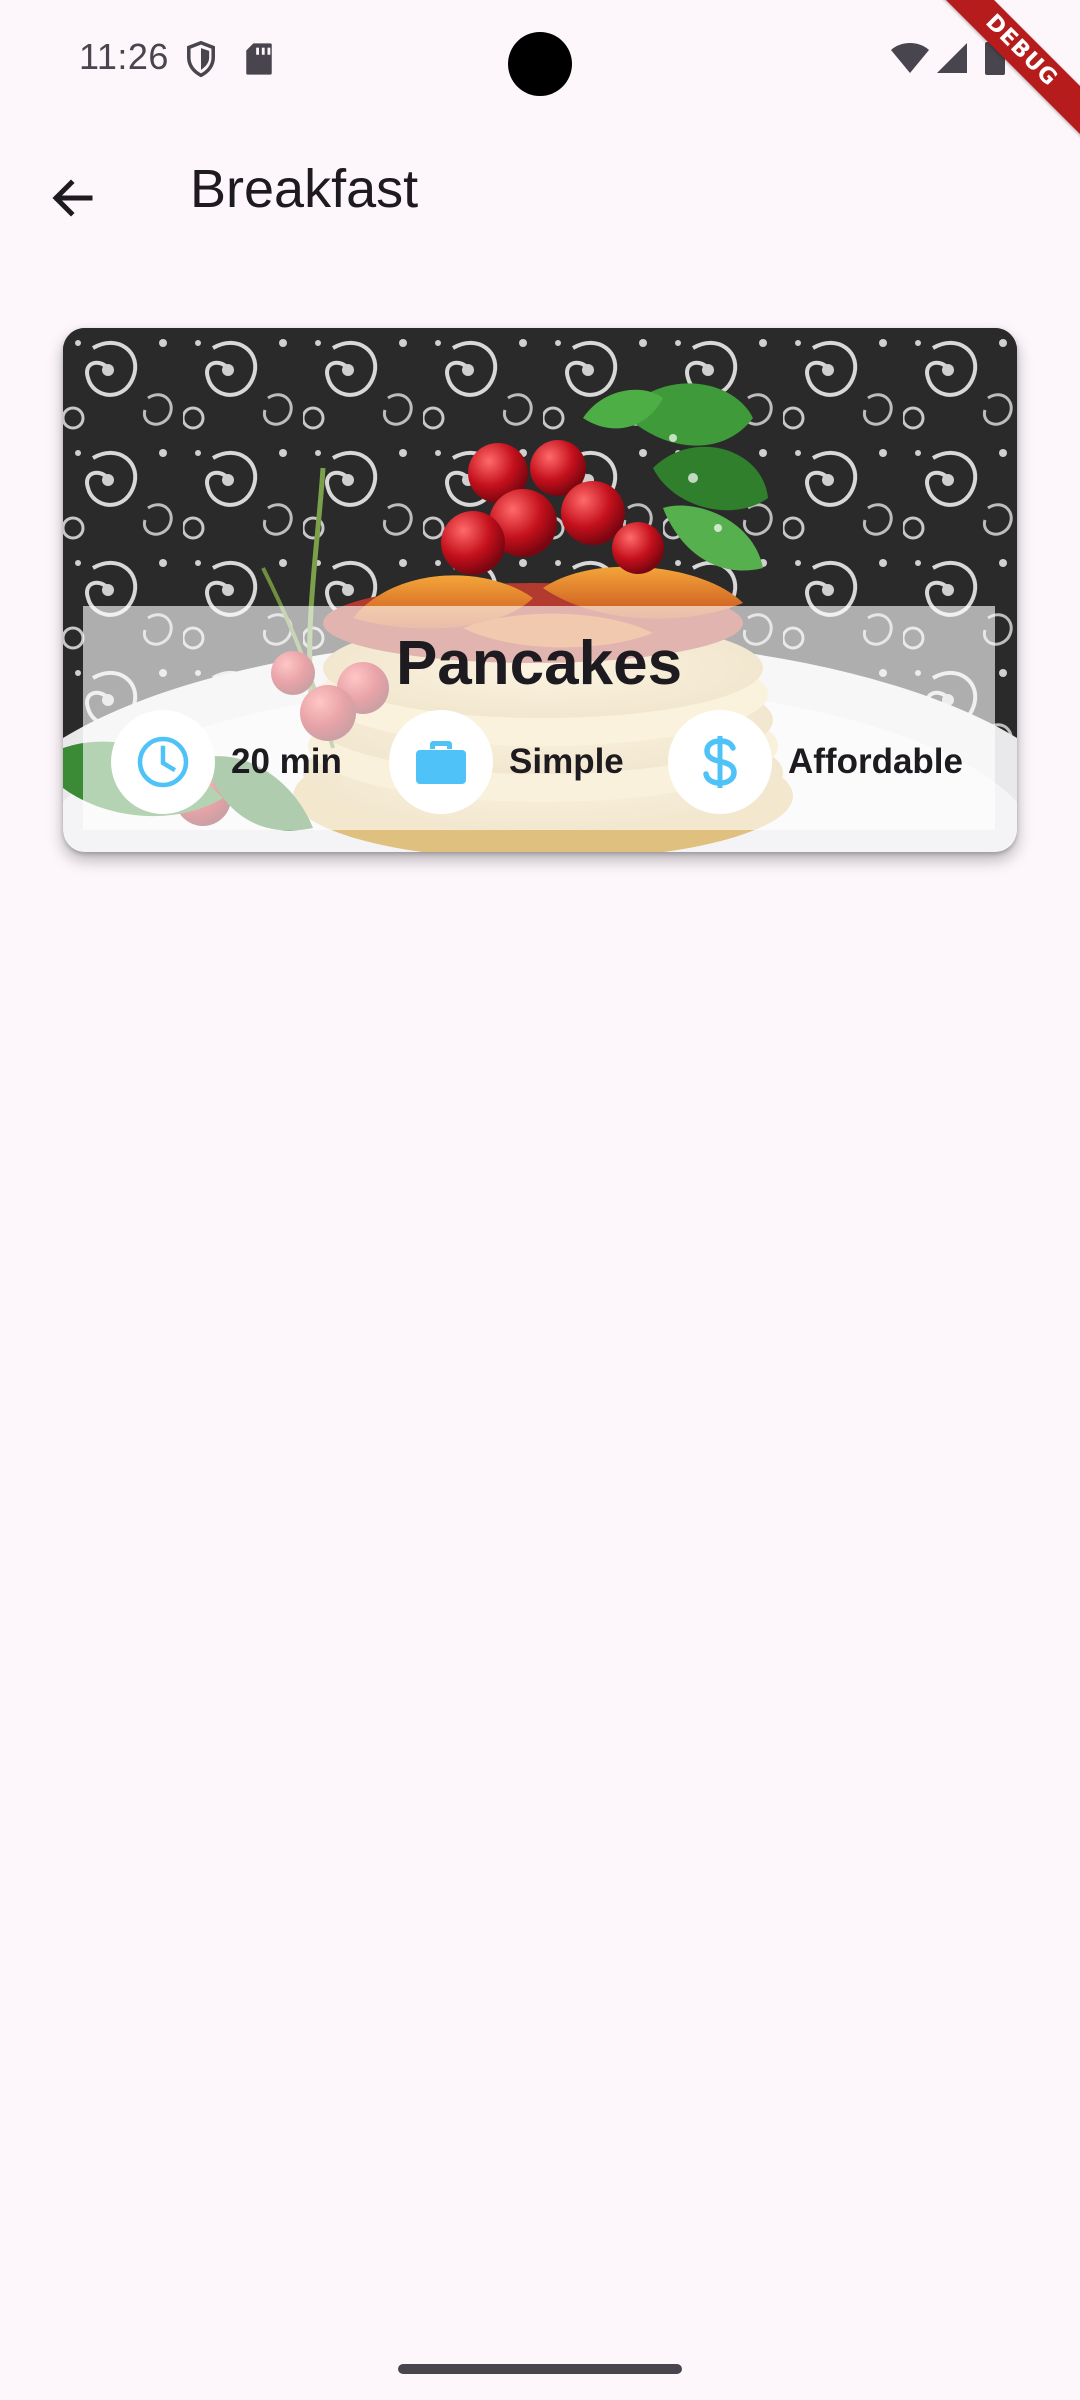 This screenshot has height=2400, width=1080. Describe the element at coordinates (539, 663) in the screenshot. I see `meal-title: Pancakes` at that location.